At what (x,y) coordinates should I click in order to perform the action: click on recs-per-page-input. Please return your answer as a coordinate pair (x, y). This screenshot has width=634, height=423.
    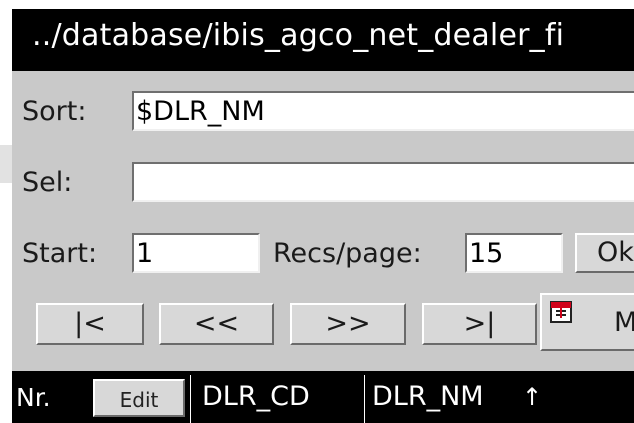
    Looking at the image, I should click on (514, 253).